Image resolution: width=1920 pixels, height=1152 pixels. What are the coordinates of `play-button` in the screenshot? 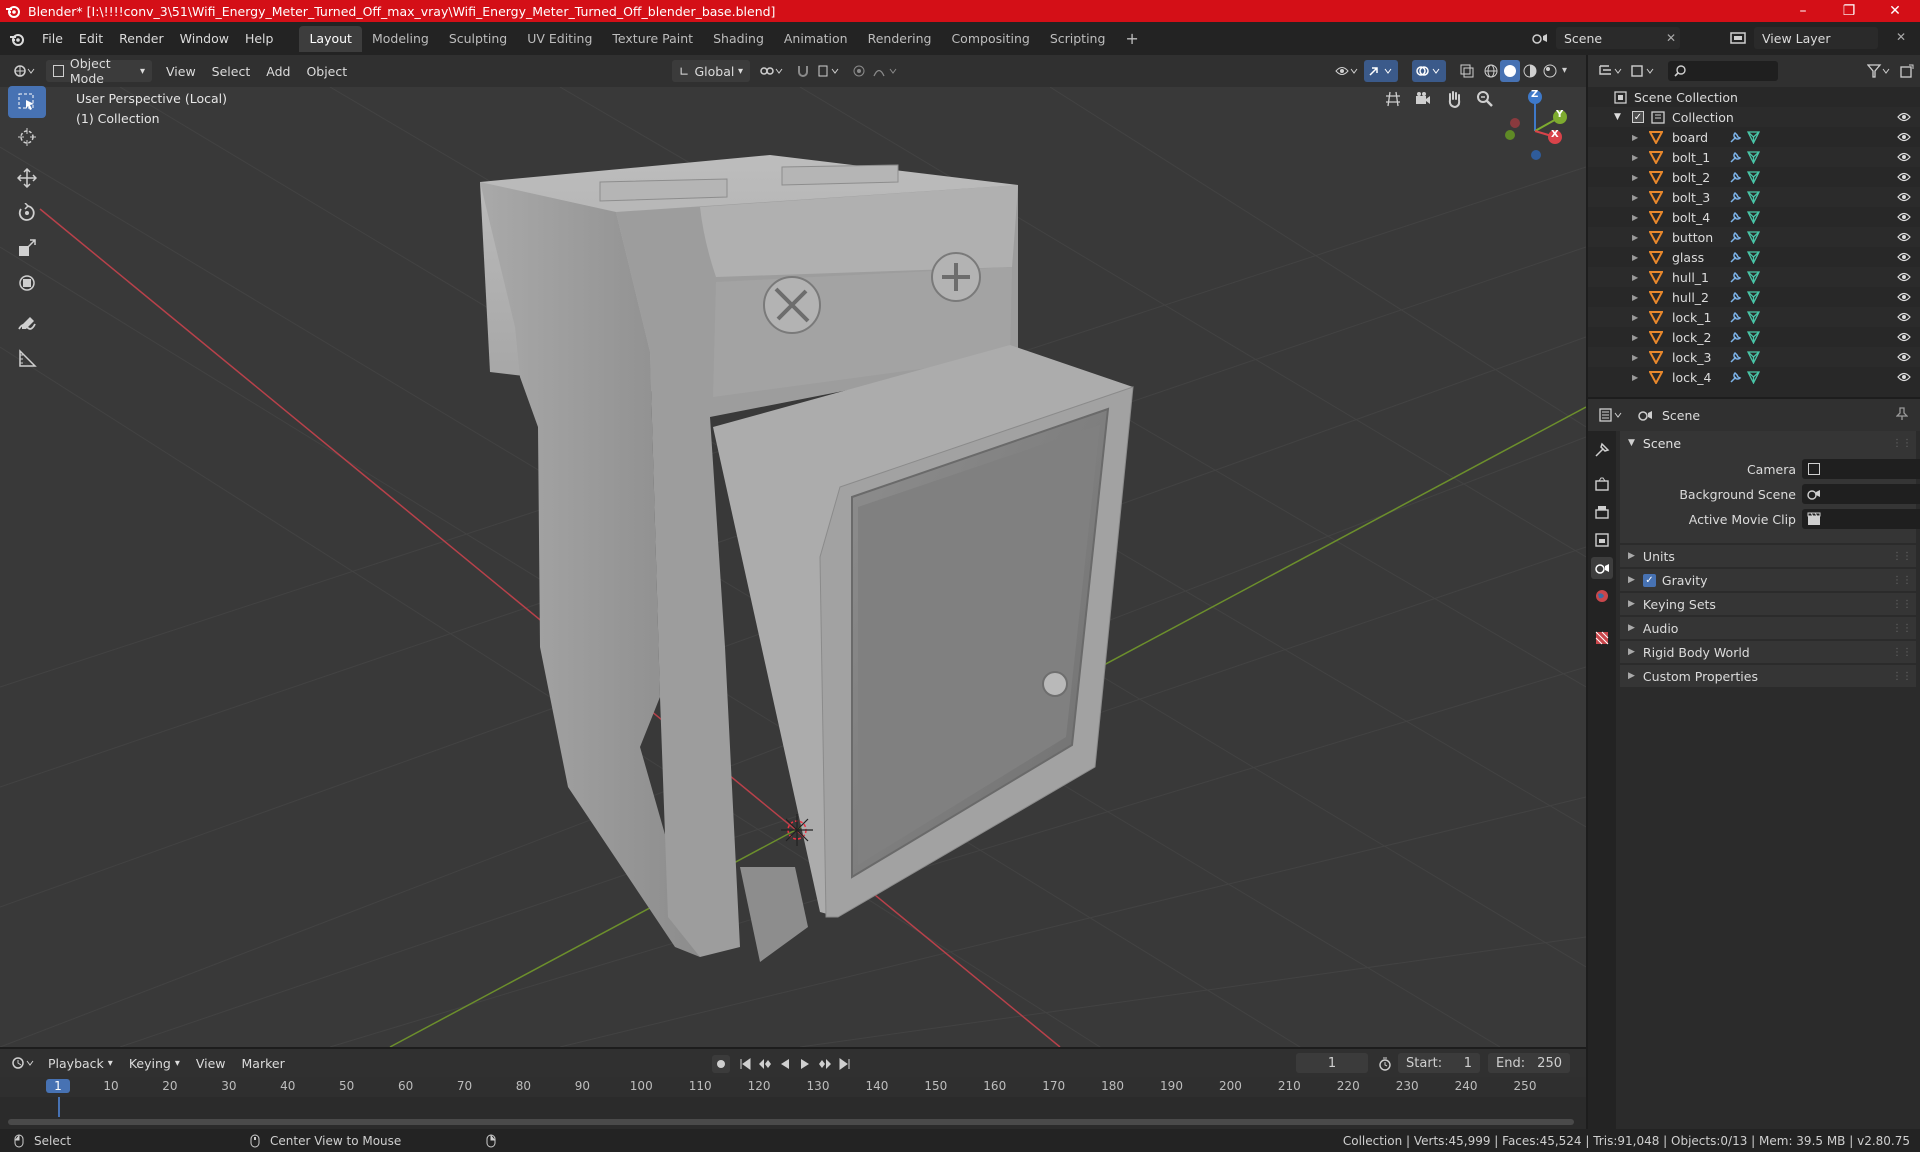 It's located at (805, 1064).